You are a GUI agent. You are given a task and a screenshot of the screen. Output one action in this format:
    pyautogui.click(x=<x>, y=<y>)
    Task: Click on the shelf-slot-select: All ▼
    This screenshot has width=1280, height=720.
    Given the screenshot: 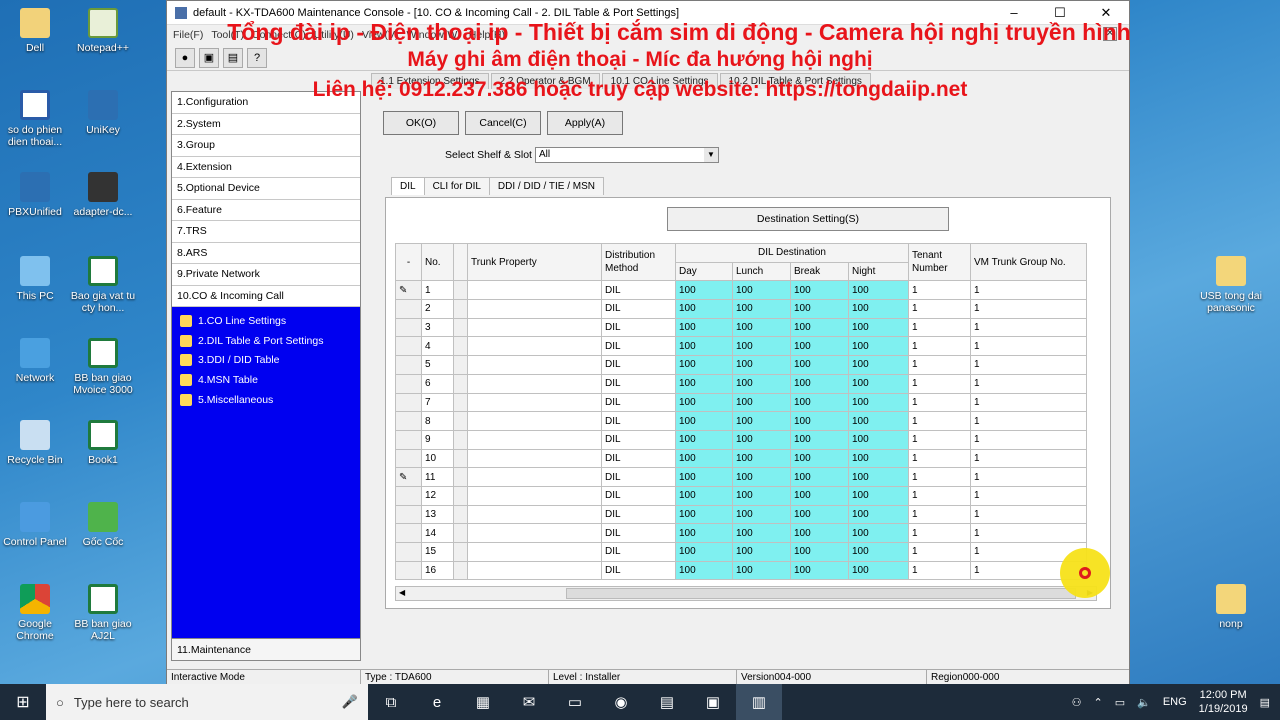 What is the action you would take?
    pyautogui.click(x=627, y=155)
    